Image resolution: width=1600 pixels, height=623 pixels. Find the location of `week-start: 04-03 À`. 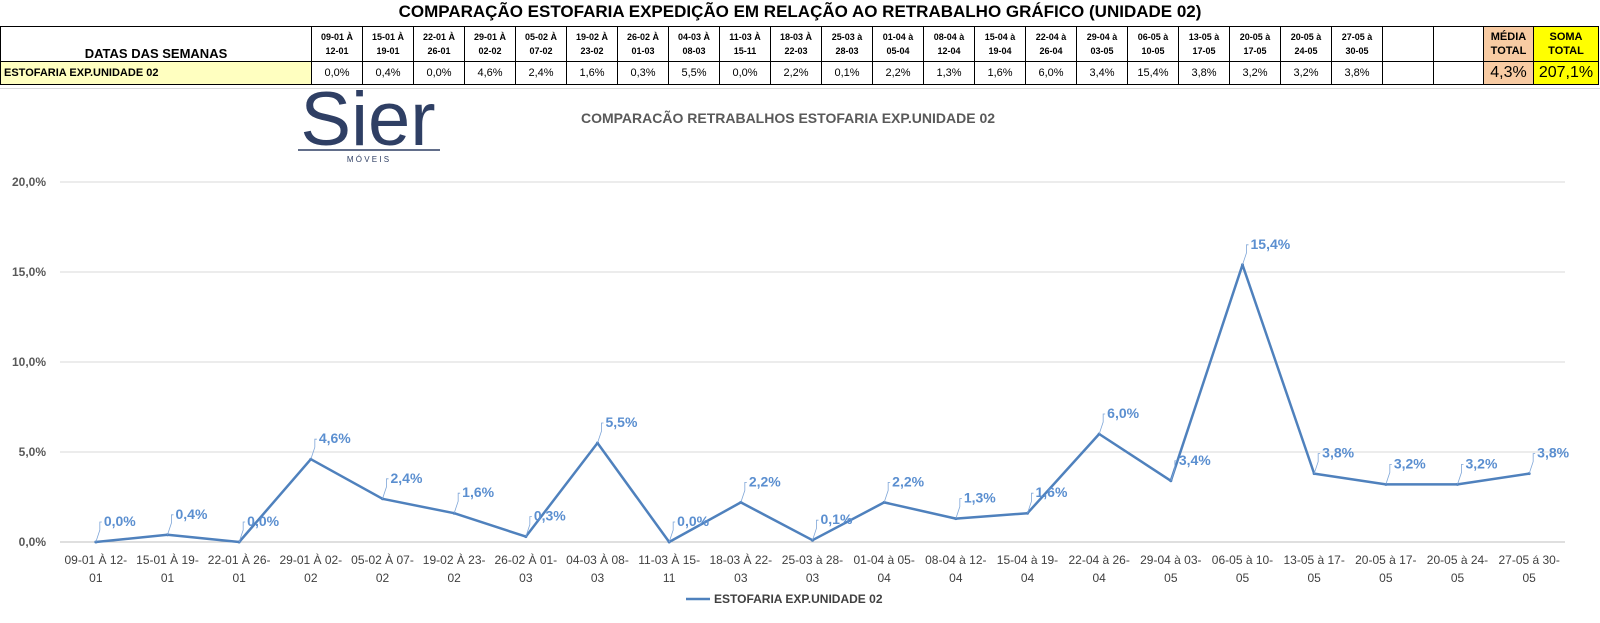

week-start: 04-03 À is located at coordinates (694, 37).